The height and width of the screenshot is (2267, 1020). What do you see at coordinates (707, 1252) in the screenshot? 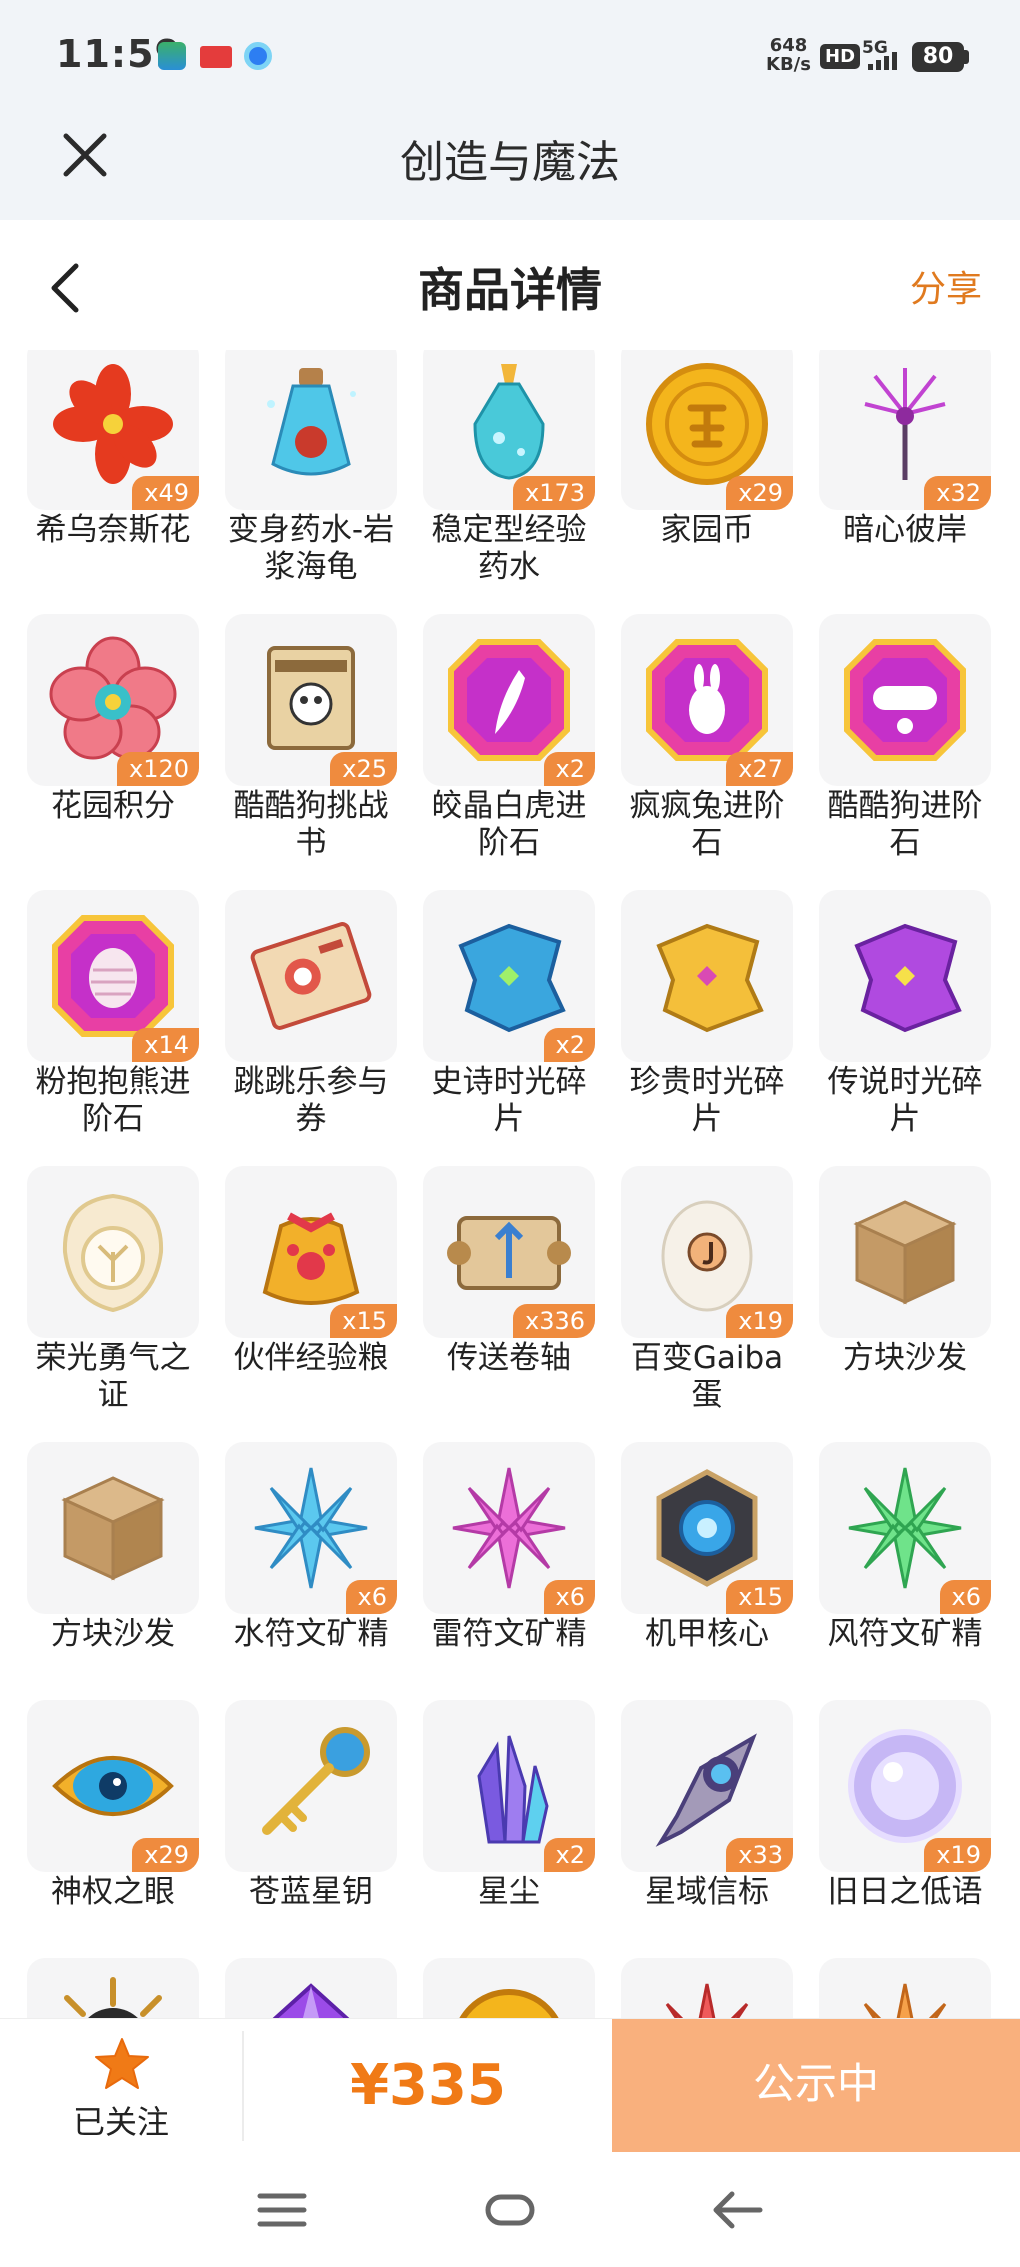
I see `item-thumbnail: x19` at bounding box center [707, 1252].